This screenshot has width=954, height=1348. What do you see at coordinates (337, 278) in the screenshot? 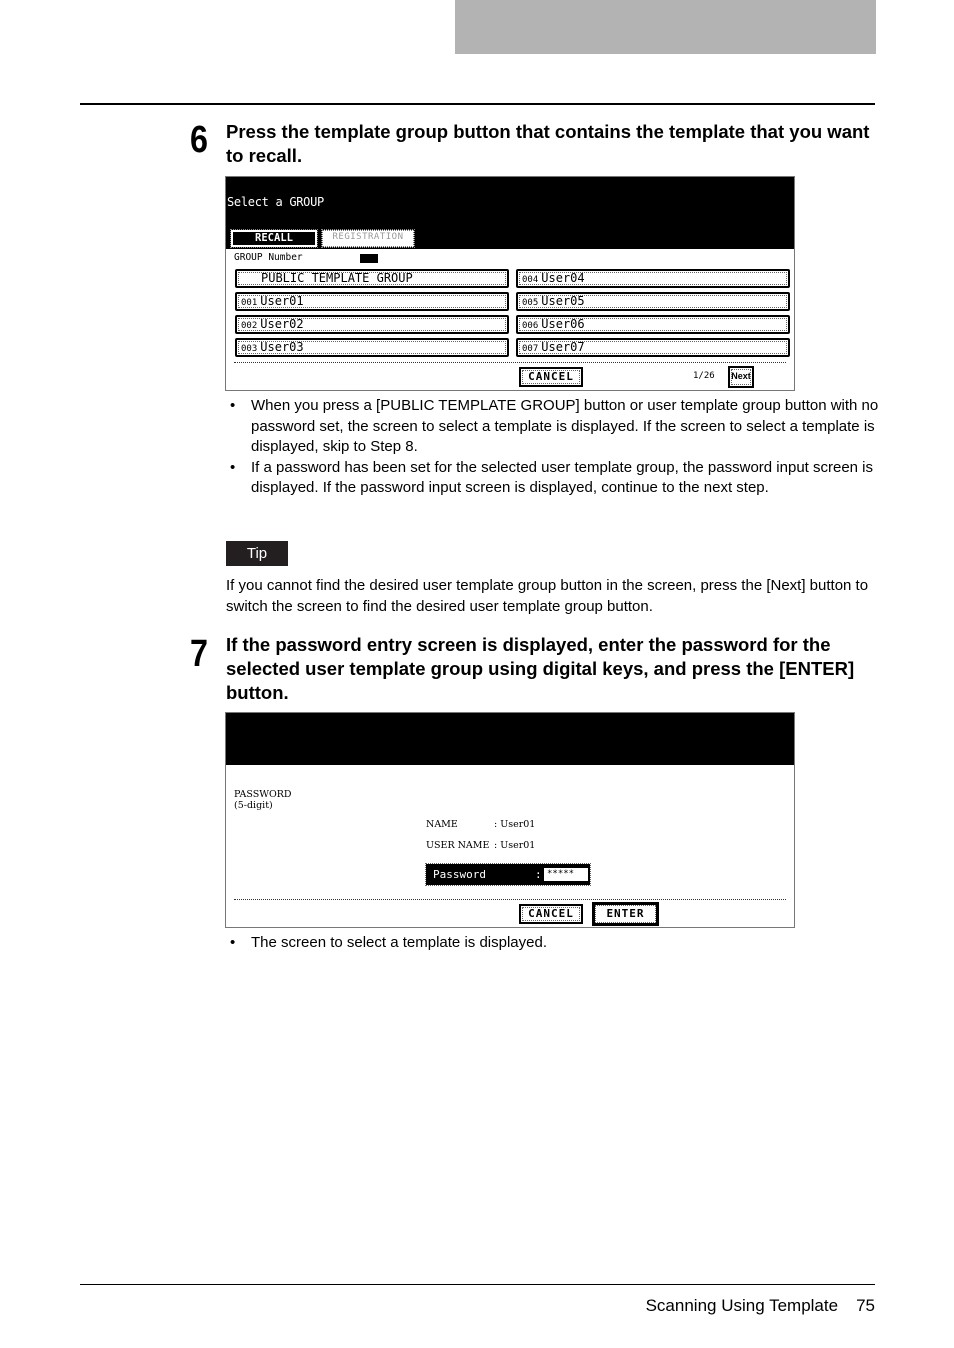
I see `group-name: PUBLIC TEMPLATE GROUP` at bounding box center [337, 278].